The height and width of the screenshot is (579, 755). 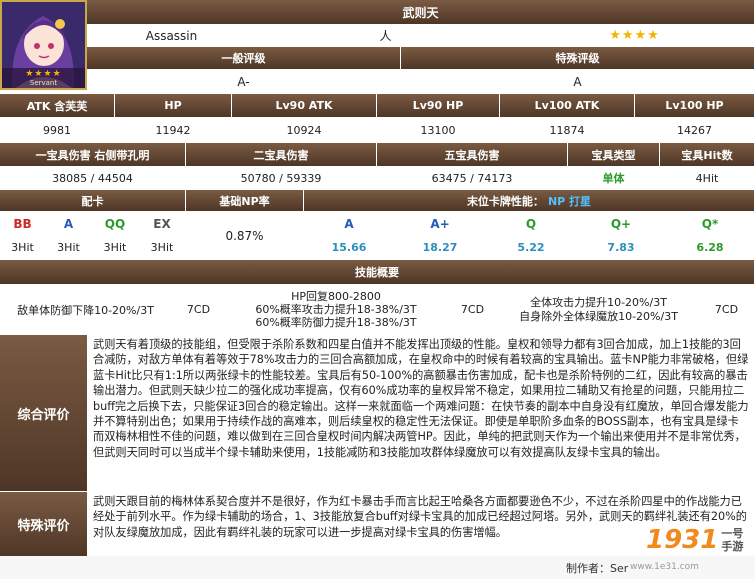 What do you see at coordinates (578, 82) in the screenshot?
I see `special-rating-value: A` at bounding box center [578, 82].